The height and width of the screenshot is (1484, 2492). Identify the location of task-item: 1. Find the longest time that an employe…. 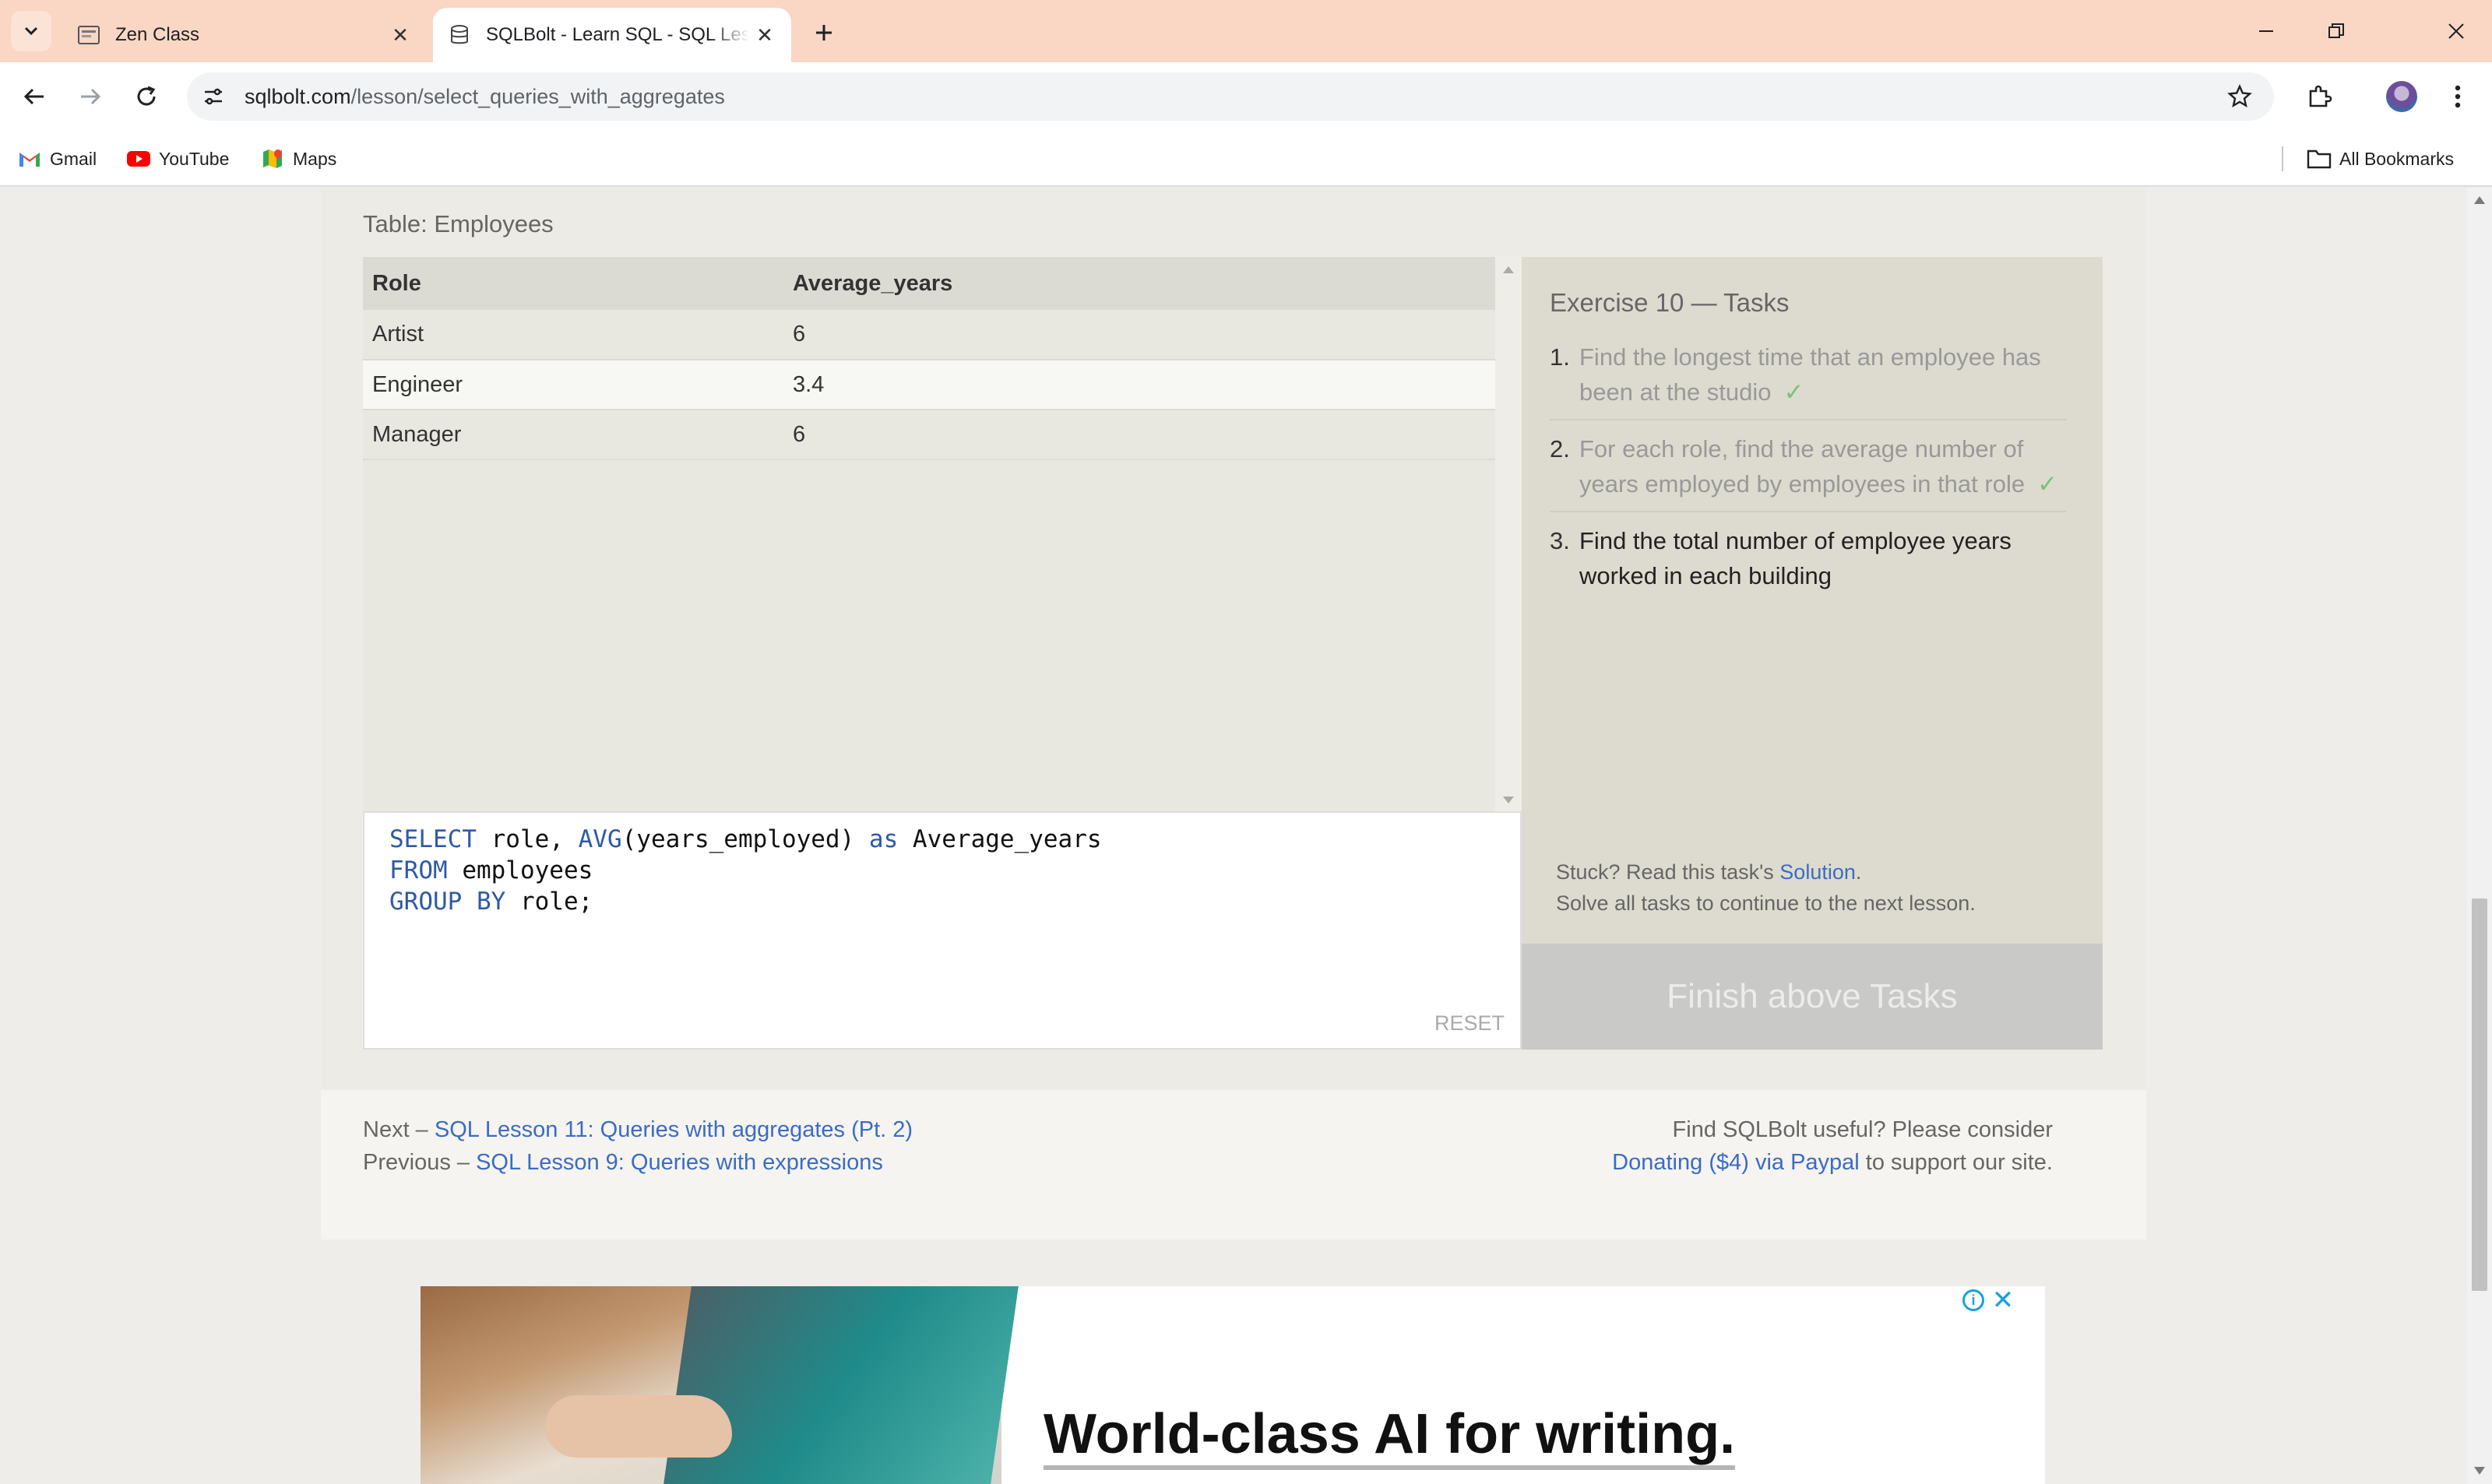
(1809, 379).